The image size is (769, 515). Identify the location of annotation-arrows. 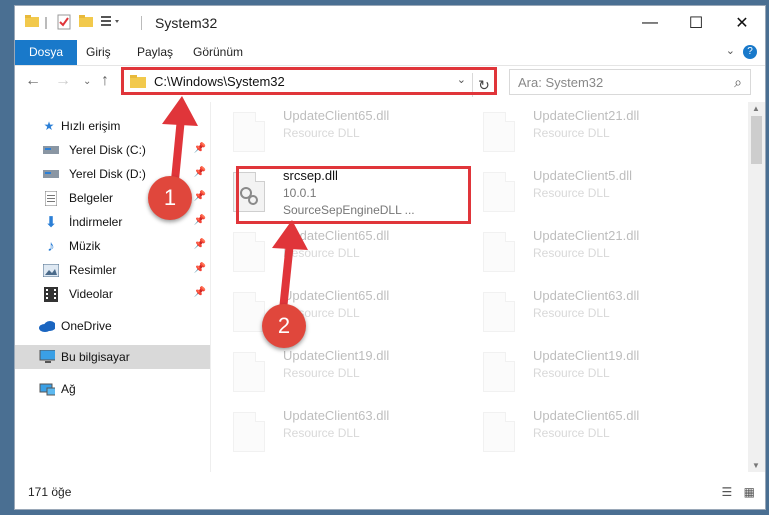
(235, 203).